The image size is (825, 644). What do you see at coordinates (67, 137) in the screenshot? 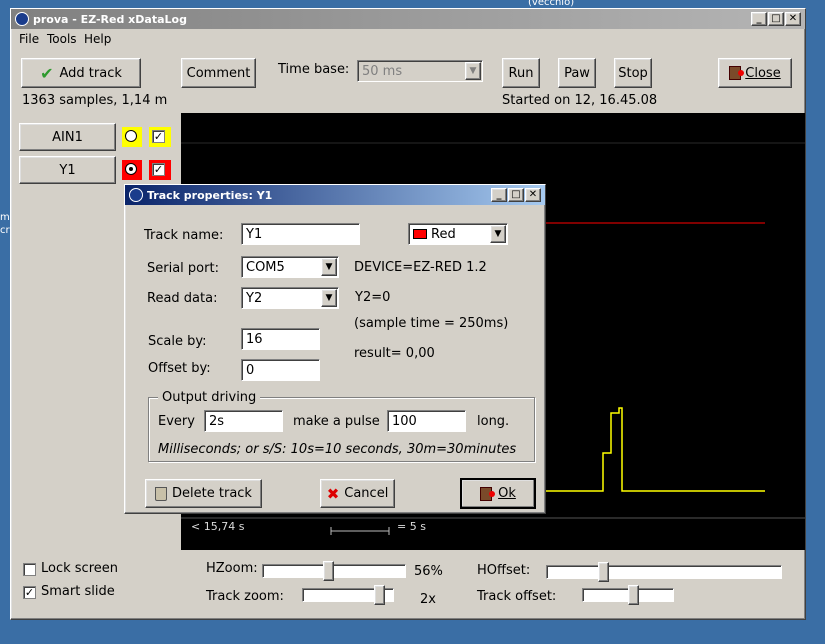
I see `track-button-ain1: AIN1` at bounding box center [67, 137].